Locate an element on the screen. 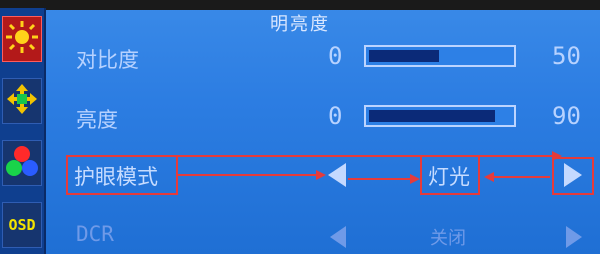 The height and width of the screenshot is (254, 600). brightness-value: 90 is located at coordinates (566, 116).